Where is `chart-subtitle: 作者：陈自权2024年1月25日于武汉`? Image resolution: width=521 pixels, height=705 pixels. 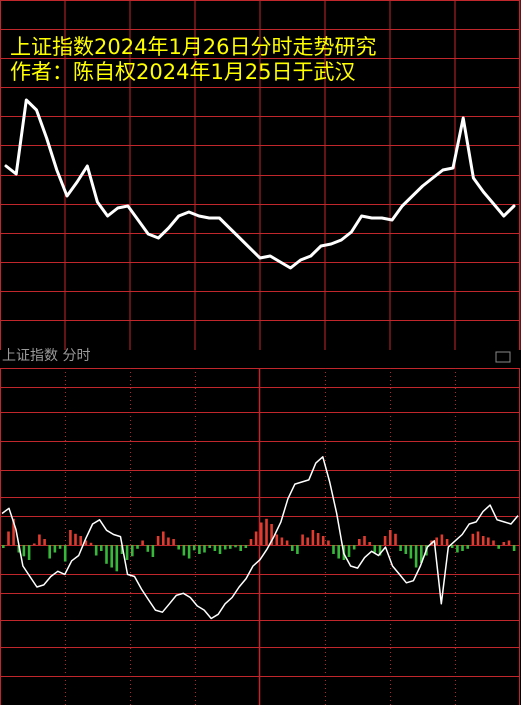 chart-subtitle: 作者：陈自权2024年1月25日于武汉 is located at coordinates (183, 72).